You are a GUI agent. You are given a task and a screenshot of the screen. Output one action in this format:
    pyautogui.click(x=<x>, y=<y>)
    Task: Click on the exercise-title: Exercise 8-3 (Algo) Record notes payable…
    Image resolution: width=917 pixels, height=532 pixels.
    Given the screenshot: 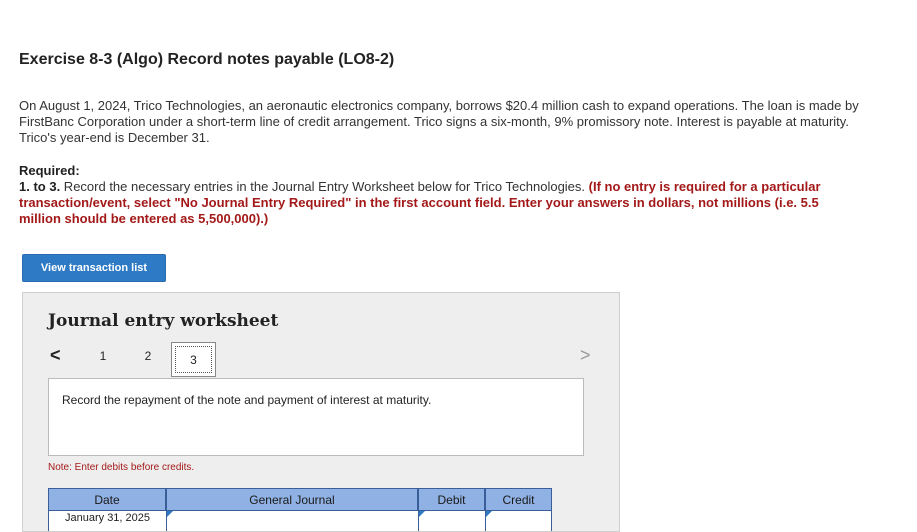 What is the action you would take?
    pyautogui.click(x=207, y=59)
    